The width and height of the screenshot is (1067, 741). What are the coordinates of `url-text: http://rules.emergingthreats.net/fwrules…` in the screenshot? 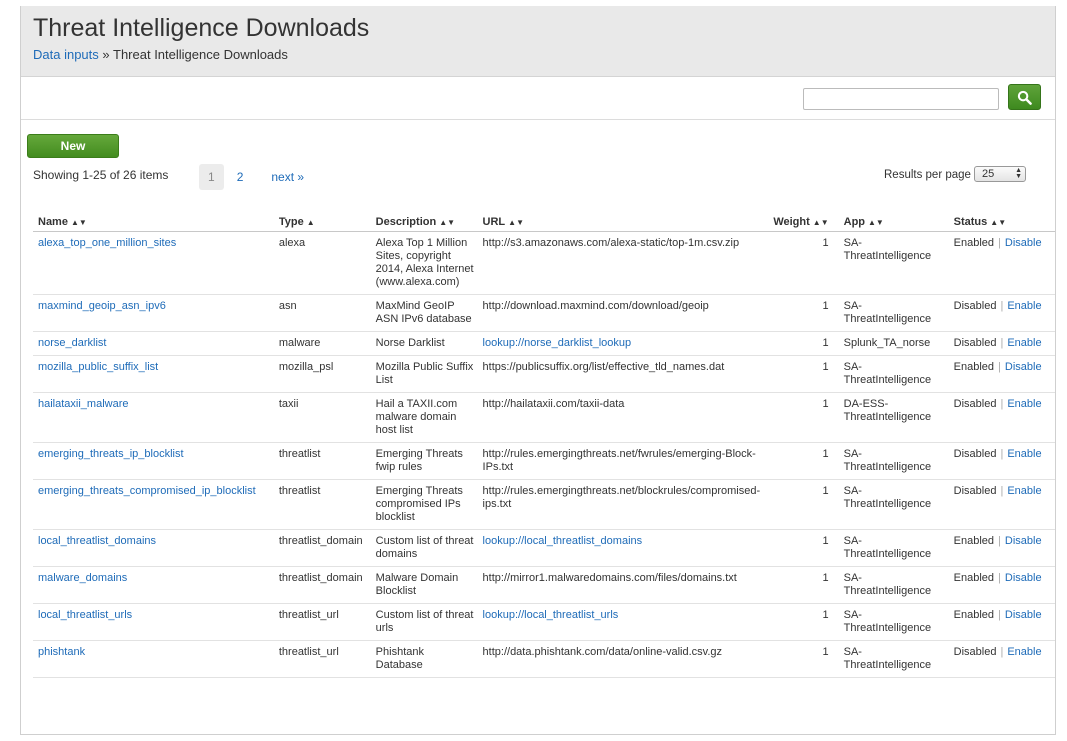 It's located at (619, 460).